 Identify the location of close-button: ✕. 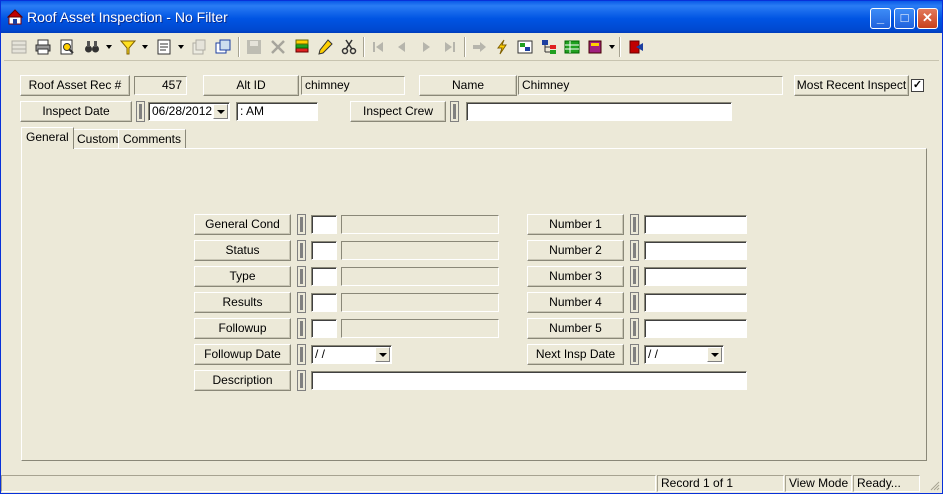
(927, 18).